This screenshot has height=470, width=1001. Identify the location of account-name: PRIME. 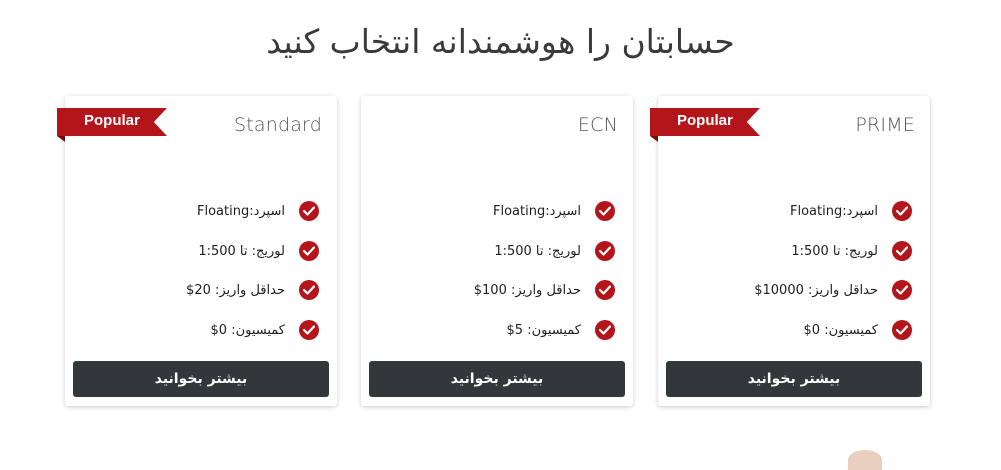
(885, 125).